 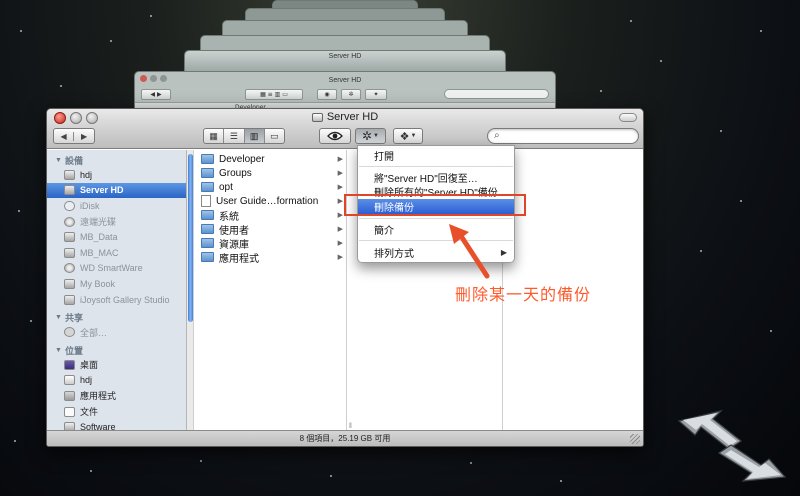 I want to click on documents-icon, so click(x=69, y=411).